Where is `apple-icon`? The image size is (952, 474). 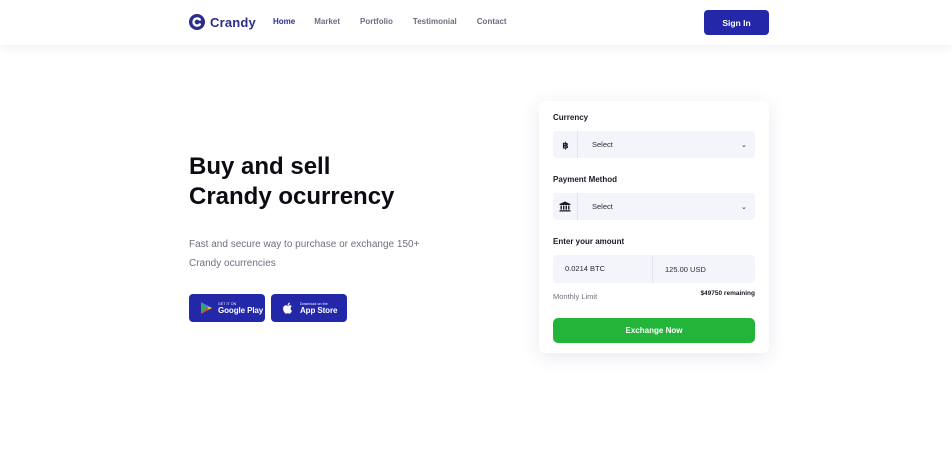
apple-icon is located at coordinates (287, 308).